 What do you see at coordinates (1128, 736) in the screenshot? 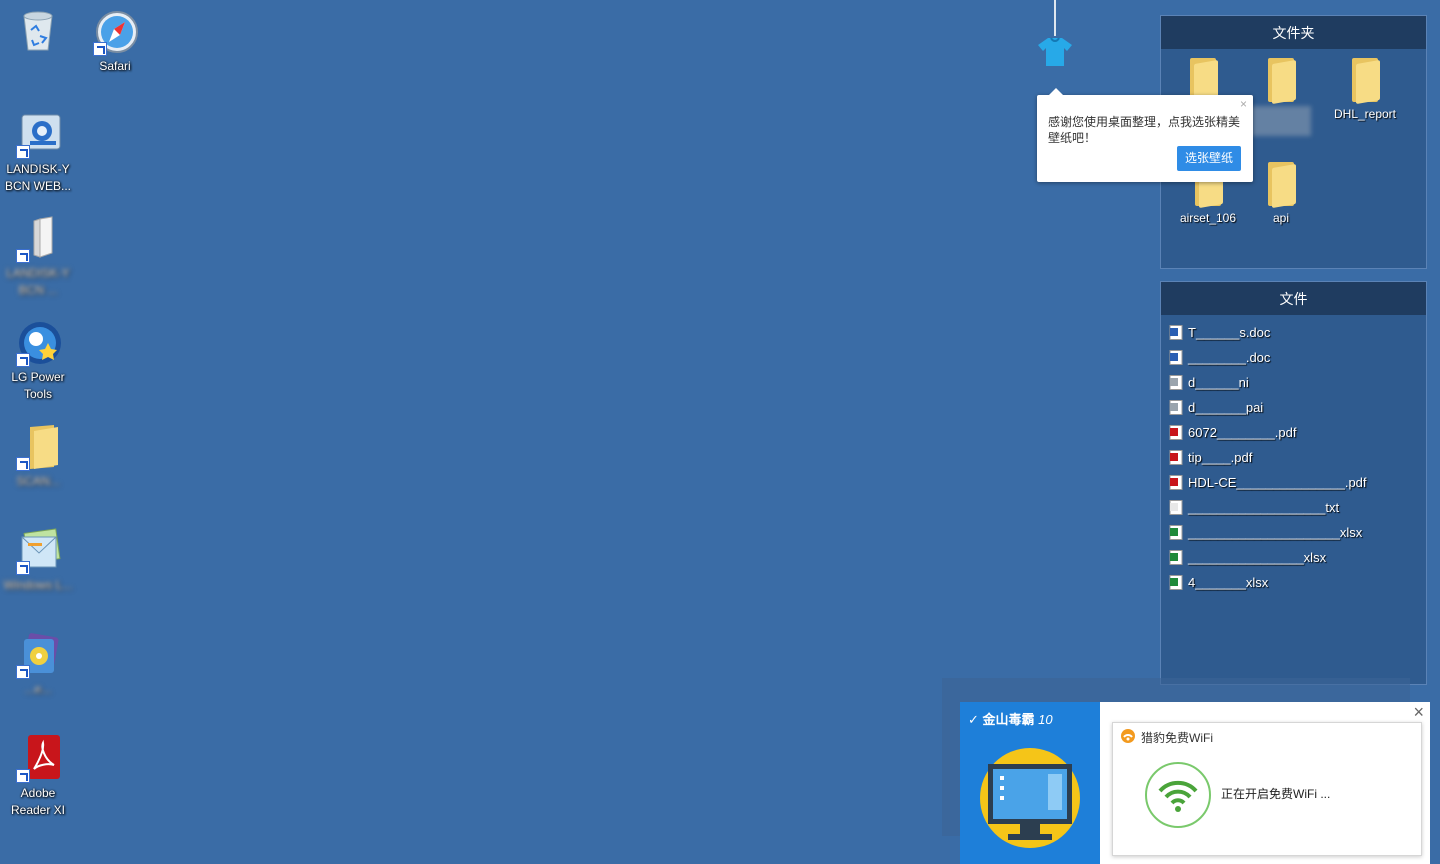
I see `cheetah-wifi-logo-icon` at bounding box center [1128, 736].